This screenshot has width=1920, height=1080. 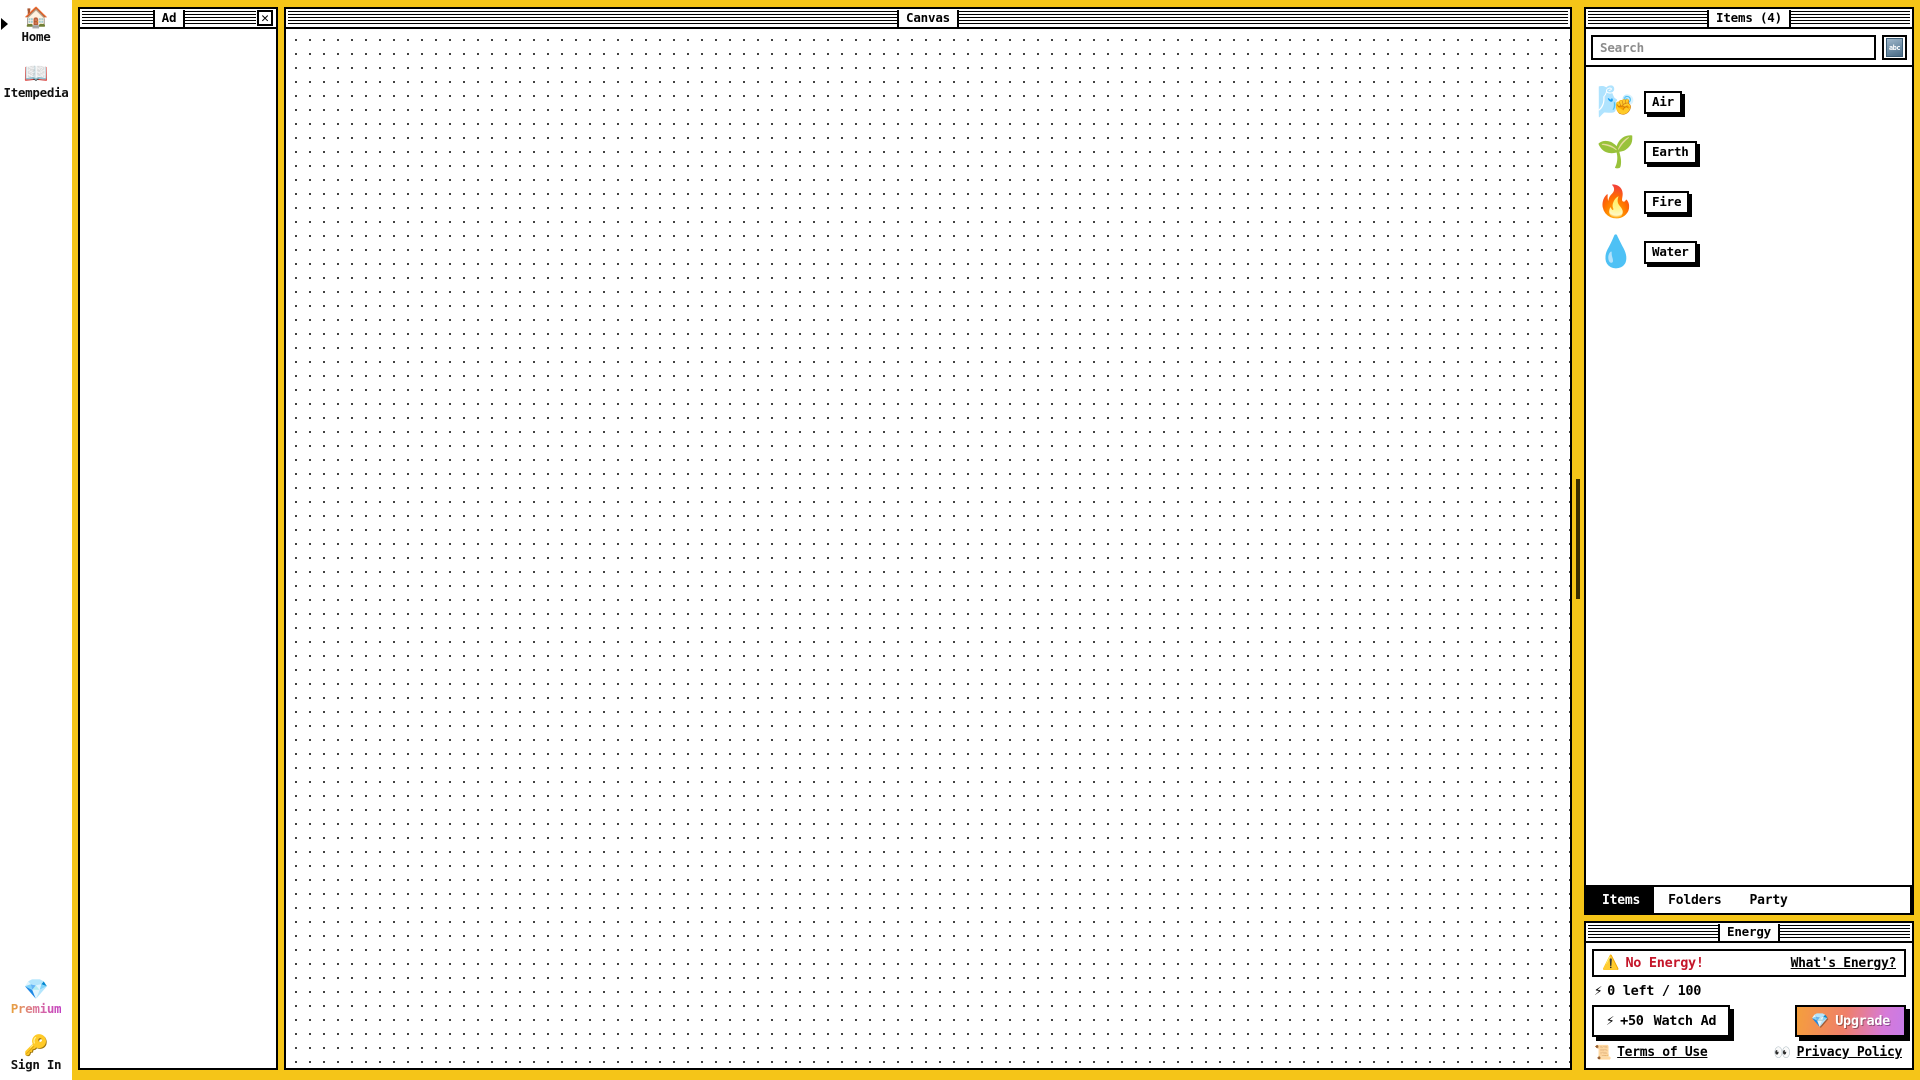 I want to click on list-item: 🌱 Earth, so click(x=1753, y=152).